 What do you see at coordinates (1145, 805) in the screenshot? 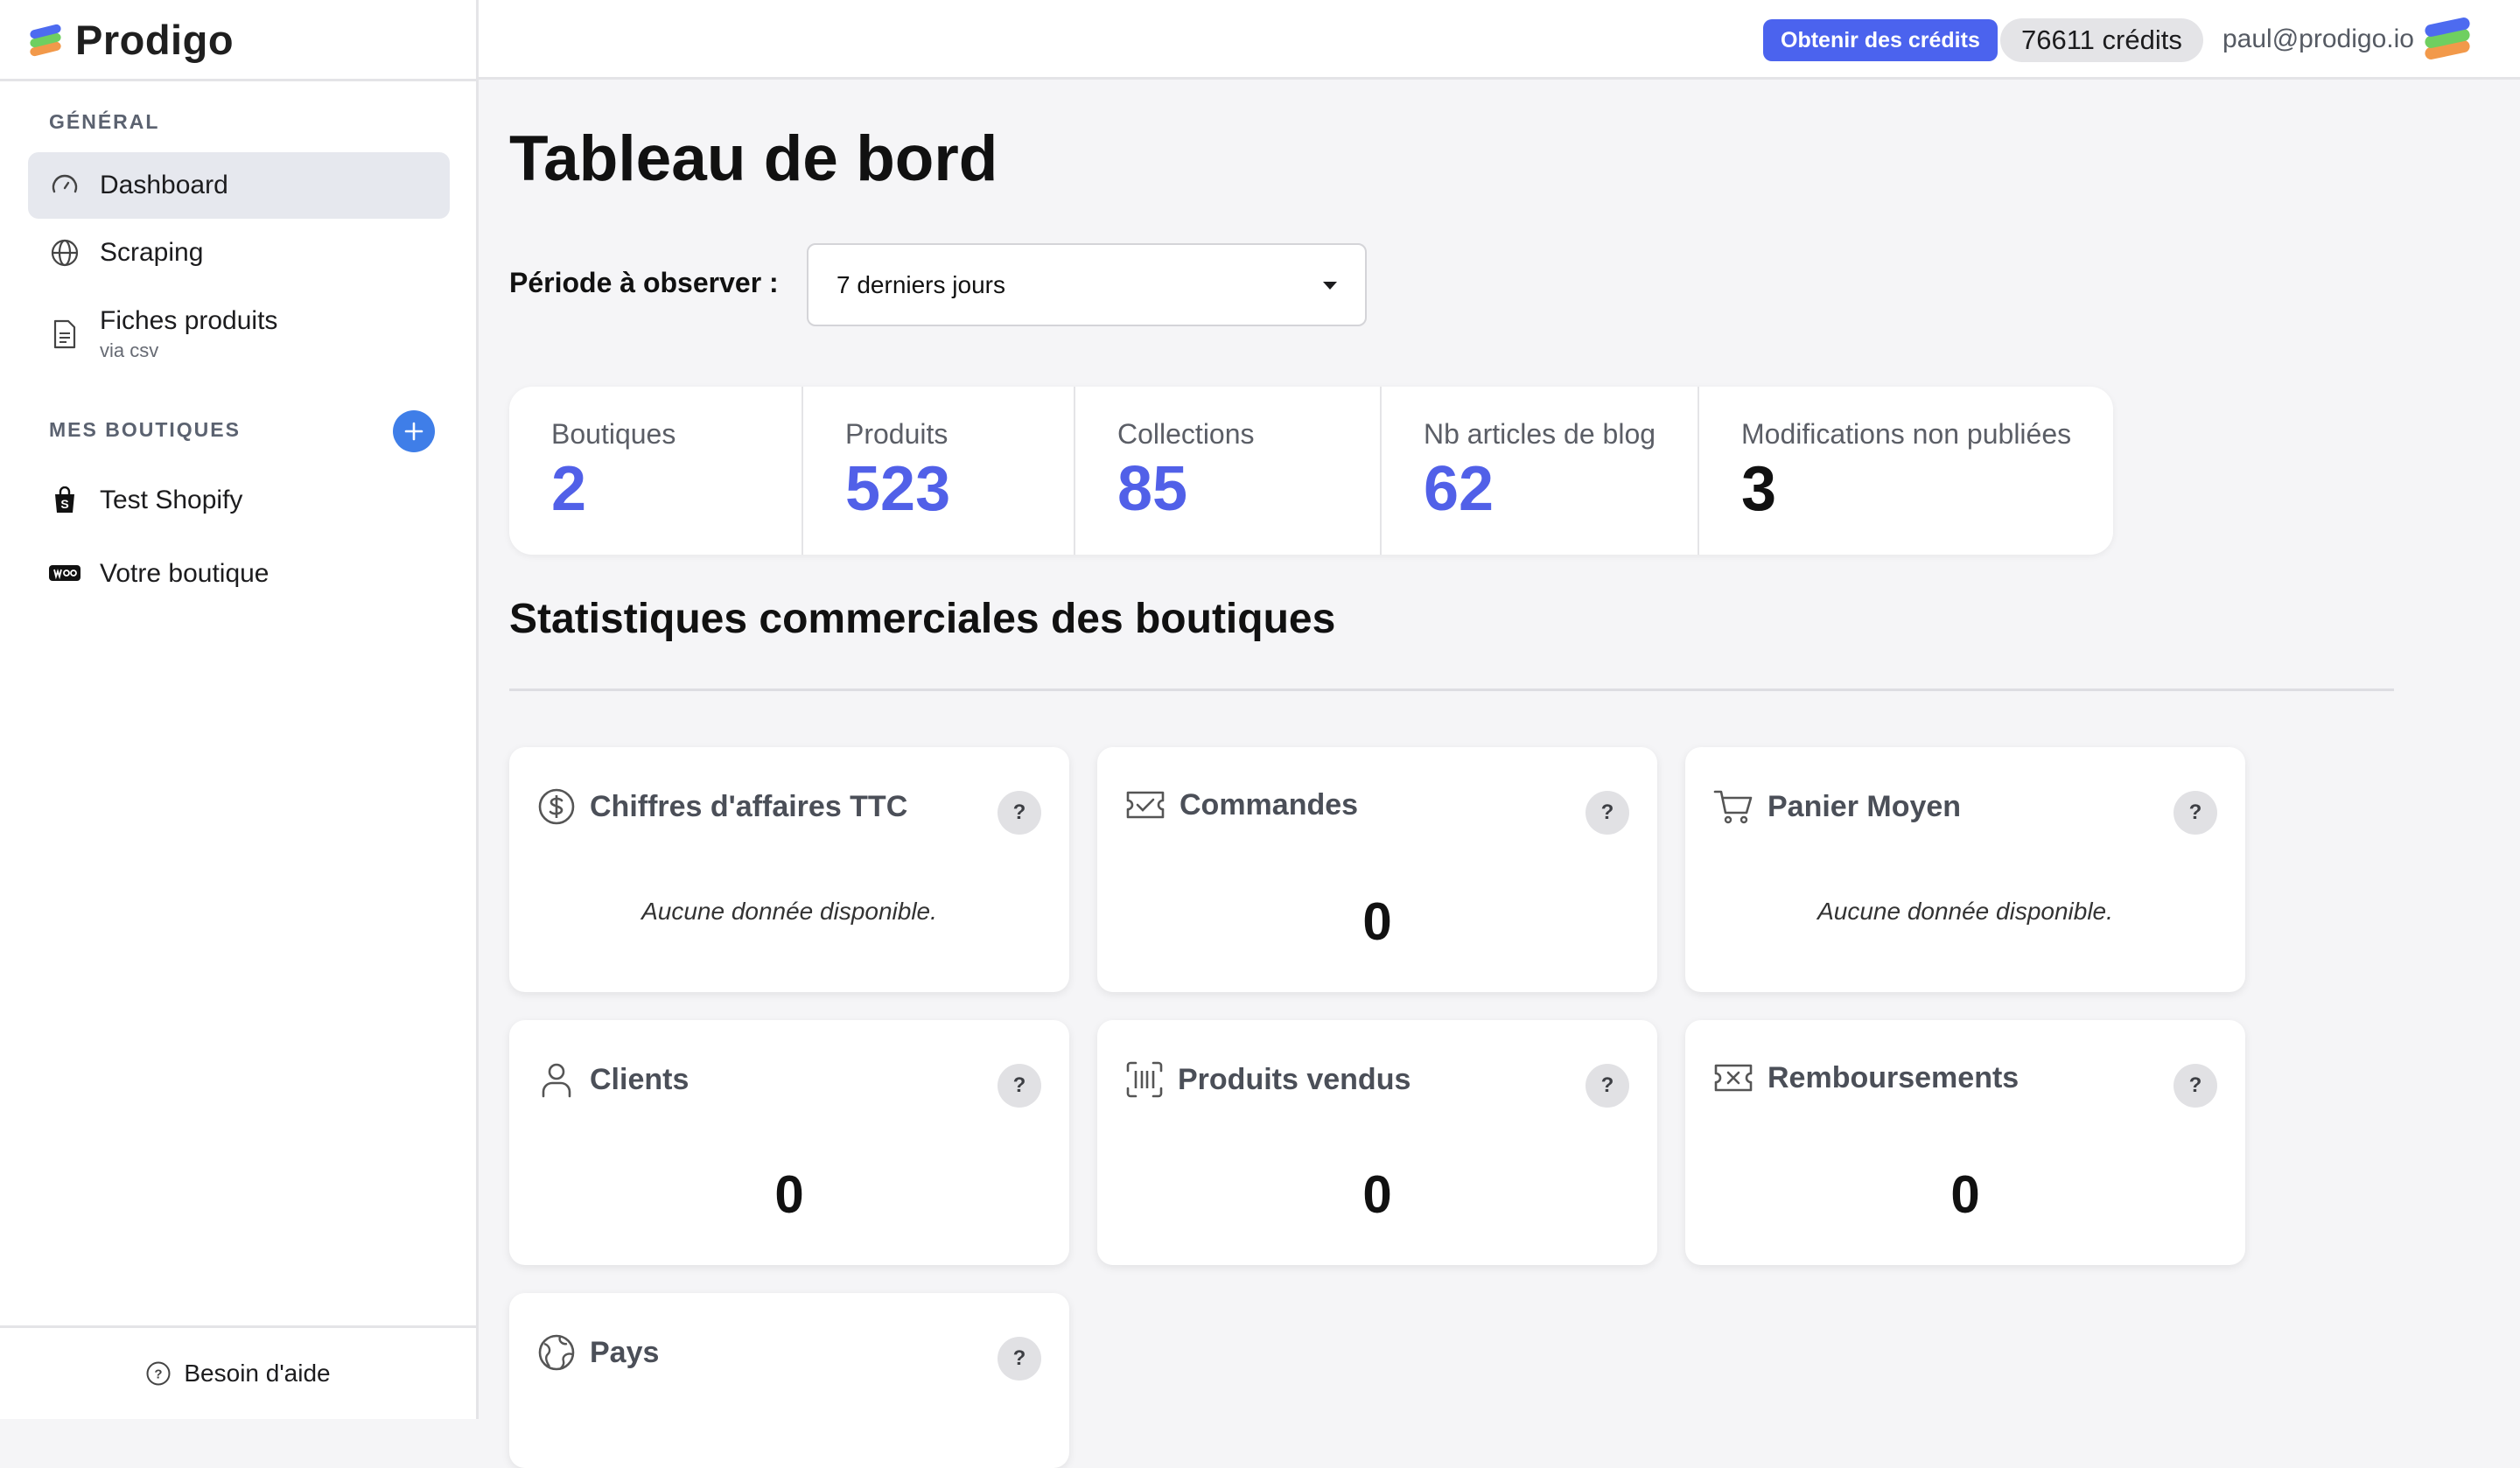
I see `ticket-check-icon` at bounding box center [1145, 805].